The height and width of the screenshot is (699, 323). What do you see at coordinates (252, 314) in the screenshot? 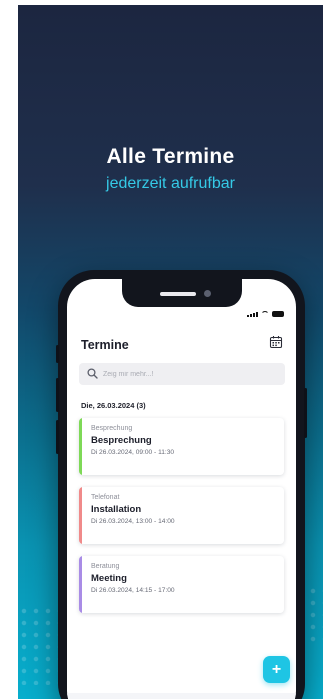
I see `signal-icon` at bounding box center [252, 314].